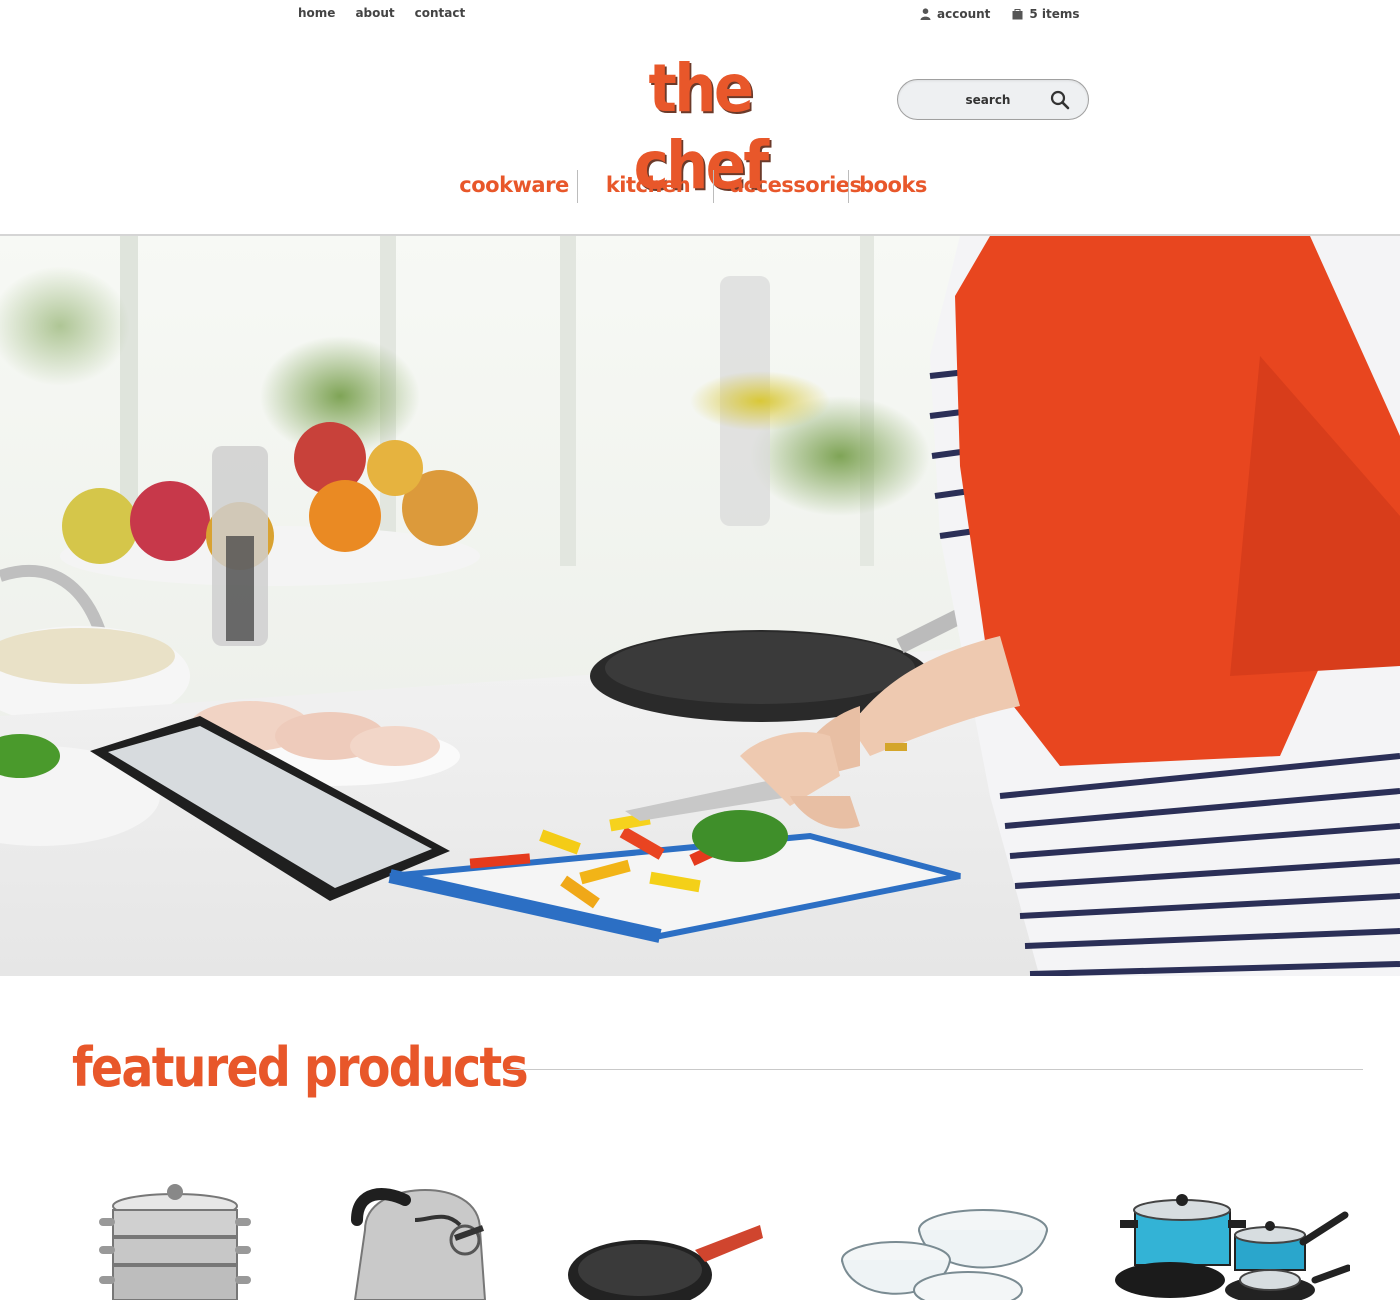 Image resolution: width=1400 pixels, height=1300 pixels. I want to click on search-box, so click(993, 99).